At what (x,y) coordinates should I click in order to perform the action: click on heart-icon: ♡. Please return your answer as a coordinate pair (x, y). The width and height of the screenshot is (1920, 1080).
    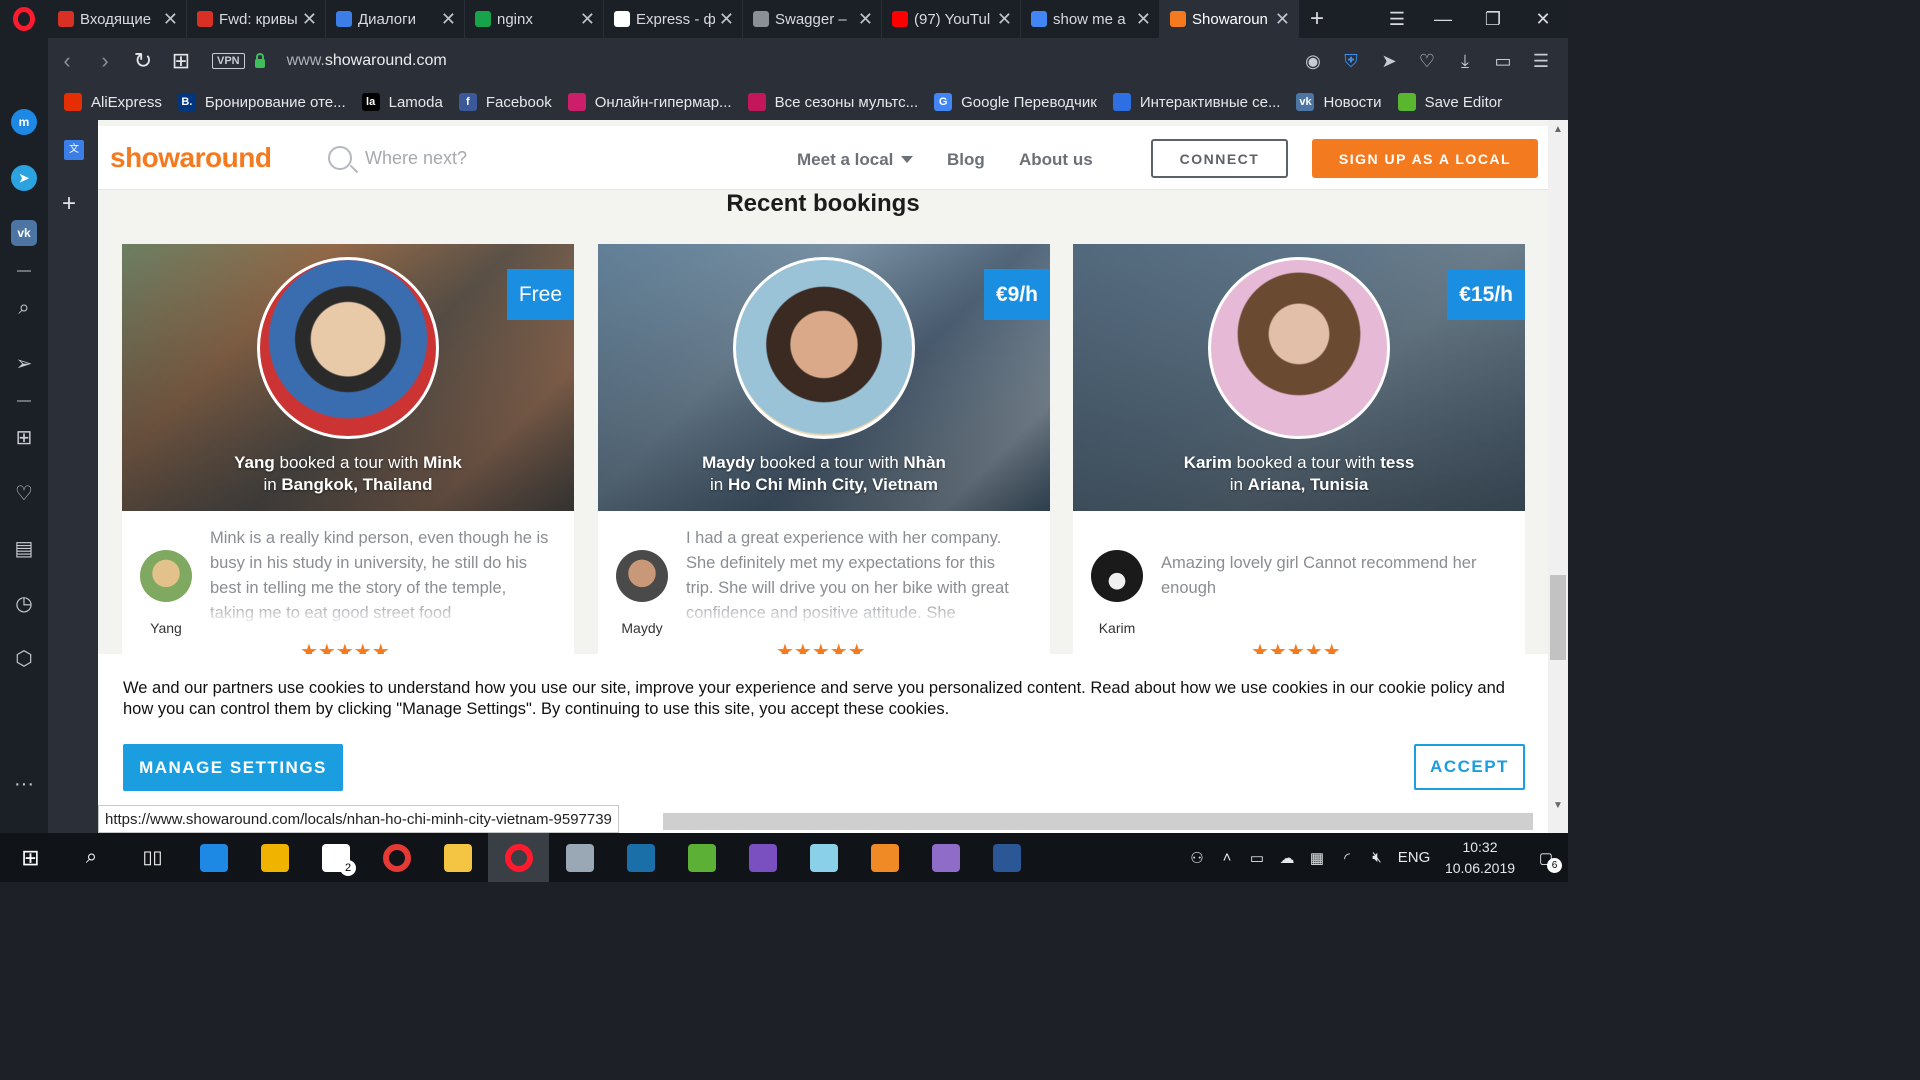
    Looking at the image, I should click on (1427, 61).